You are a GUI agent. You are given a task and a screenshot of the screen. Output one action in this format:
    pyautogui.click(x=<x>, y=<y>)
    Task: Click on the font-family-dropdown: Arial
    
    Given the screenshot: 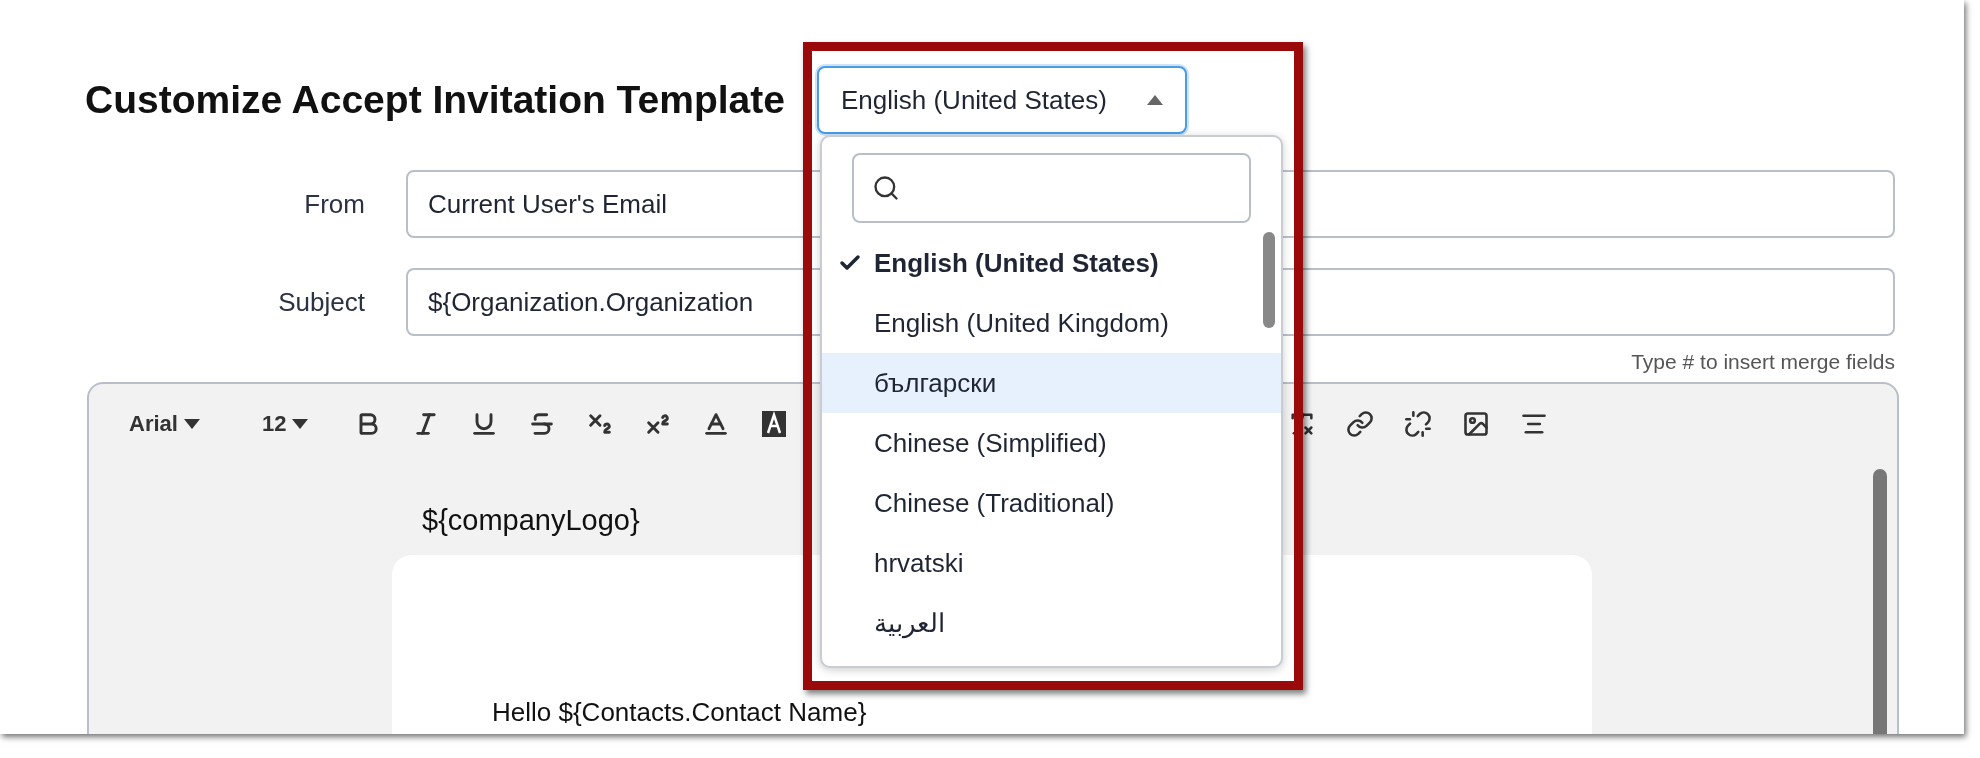 What is the action you would take?
    pyautogui.click(x=164, y=424)
    